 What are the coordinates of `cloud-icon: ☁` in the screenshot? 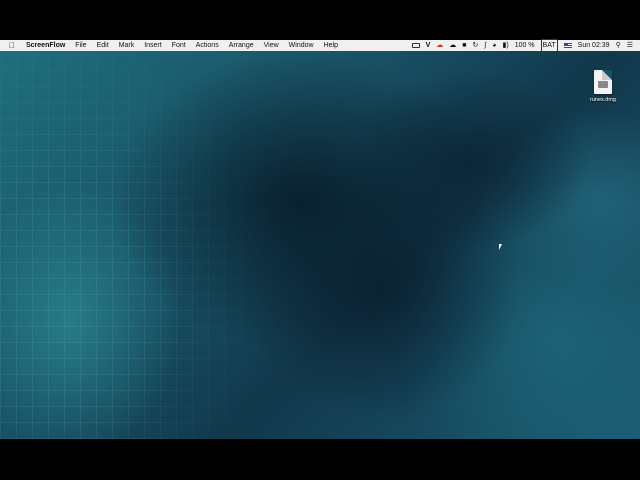 It's located at (452, 45).